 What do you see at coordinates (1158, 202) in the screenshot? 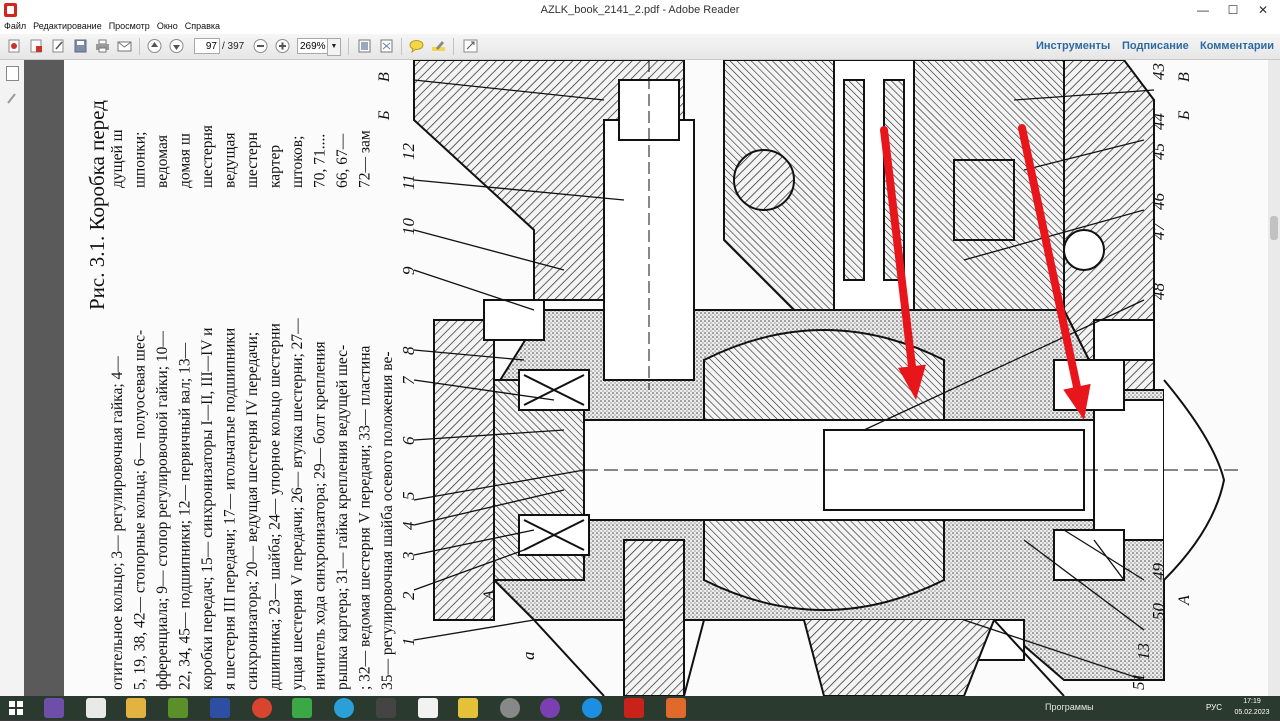
I see `callout-number: 46` at bounding box center [1158, 202].